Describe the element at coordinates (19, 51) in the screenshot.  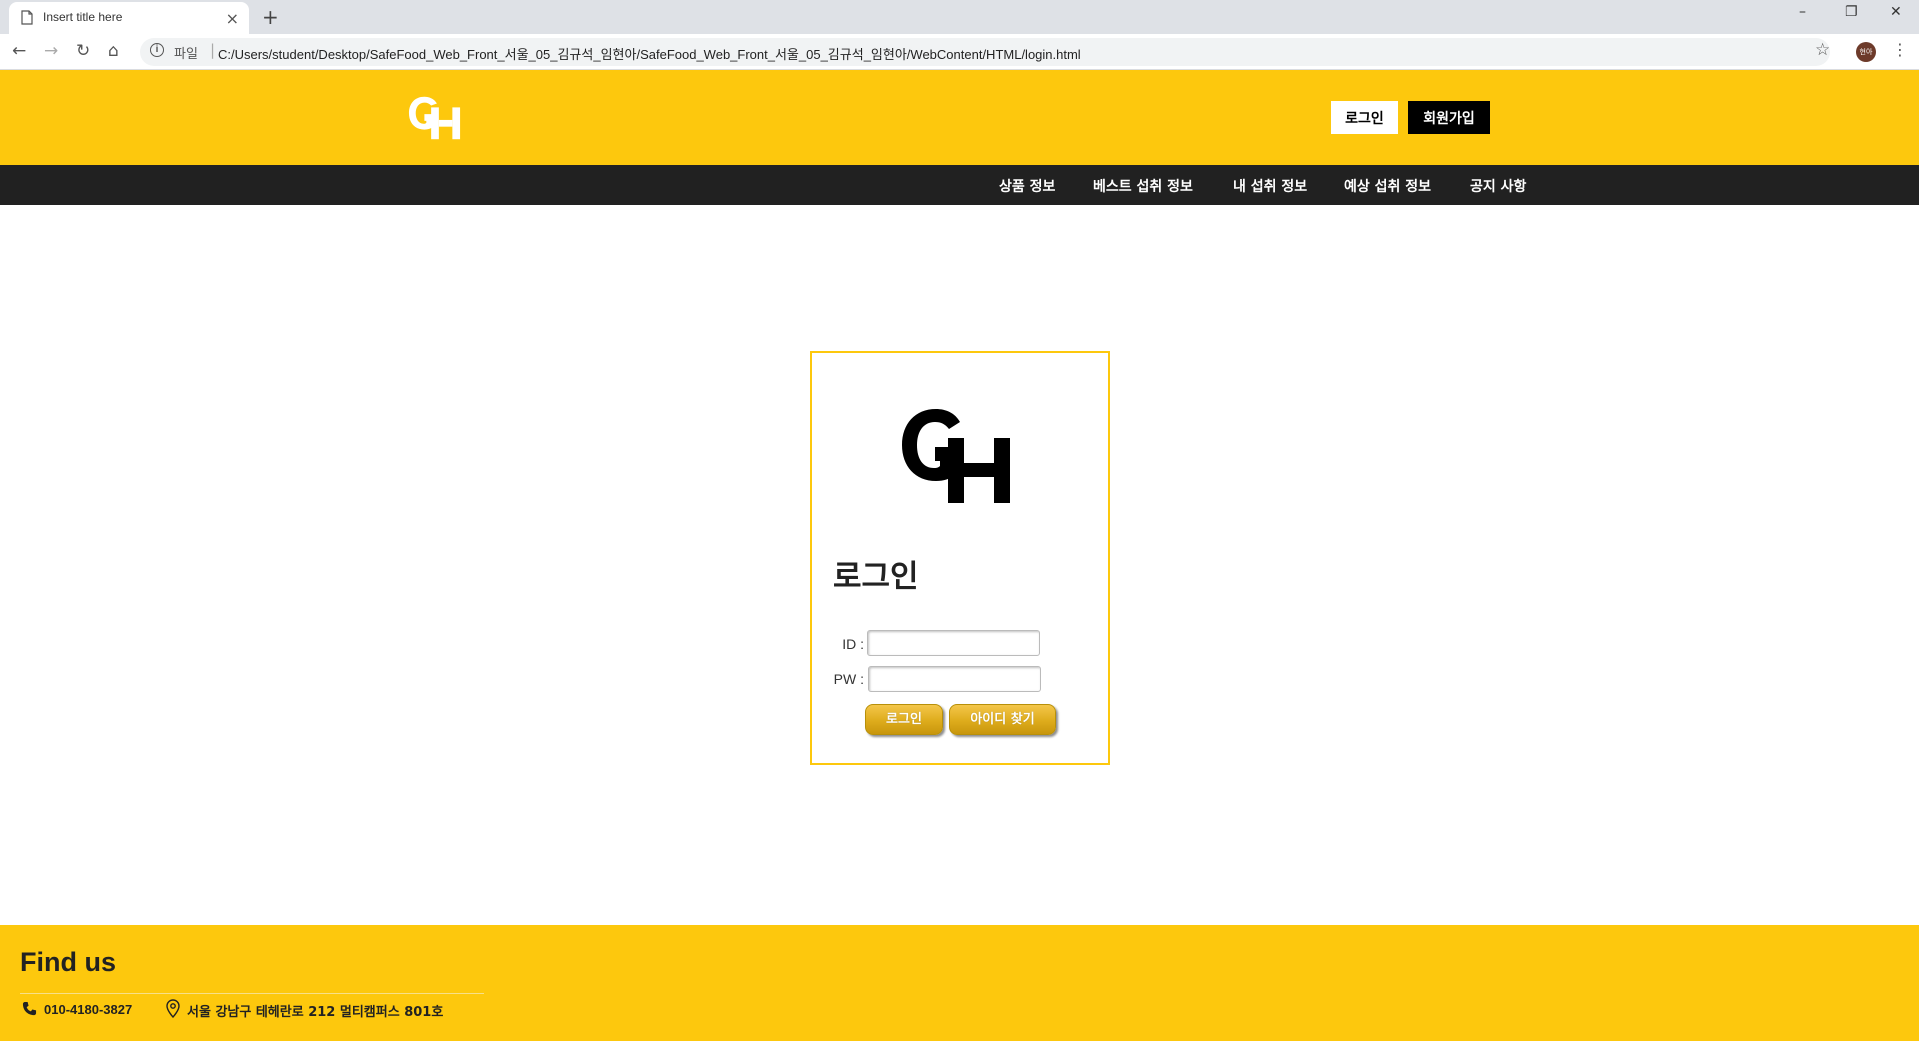
I see `back-icon: ←` at that location.